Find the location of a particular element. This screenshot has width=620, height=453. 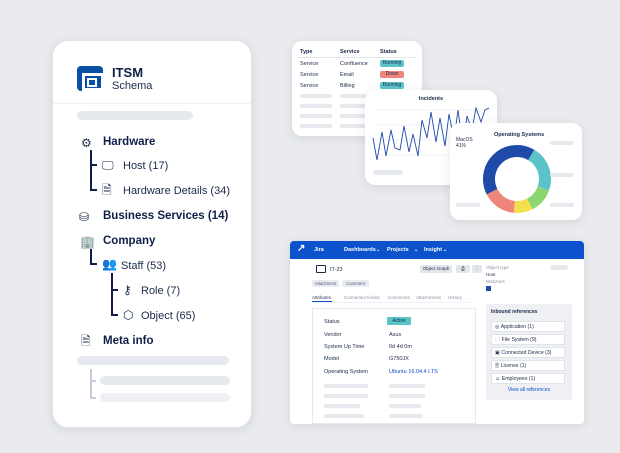

stack-icon: ⛁ is located at coordinates (84, 217).